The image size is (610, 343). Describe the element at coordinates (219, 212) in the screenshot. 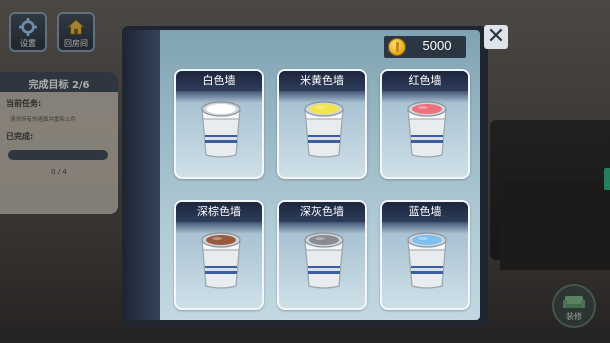

I see `paint-card-title: 深棕色墙` at that location.